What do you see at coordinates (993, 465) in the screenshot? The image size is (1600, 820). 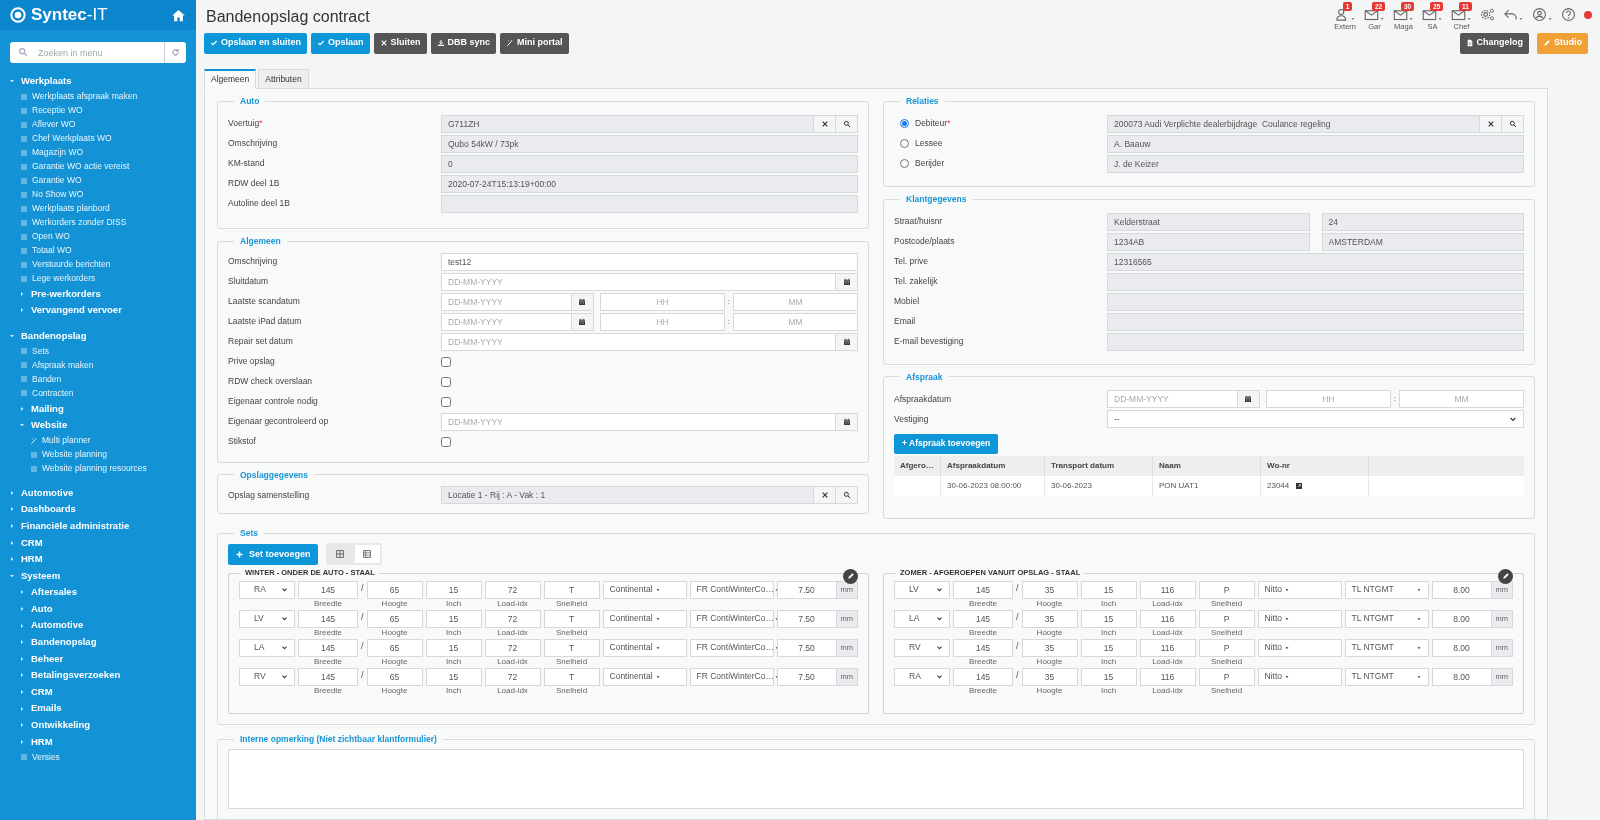 I see `column-header: Afspraakdatum` at bounding box center [993, 465].